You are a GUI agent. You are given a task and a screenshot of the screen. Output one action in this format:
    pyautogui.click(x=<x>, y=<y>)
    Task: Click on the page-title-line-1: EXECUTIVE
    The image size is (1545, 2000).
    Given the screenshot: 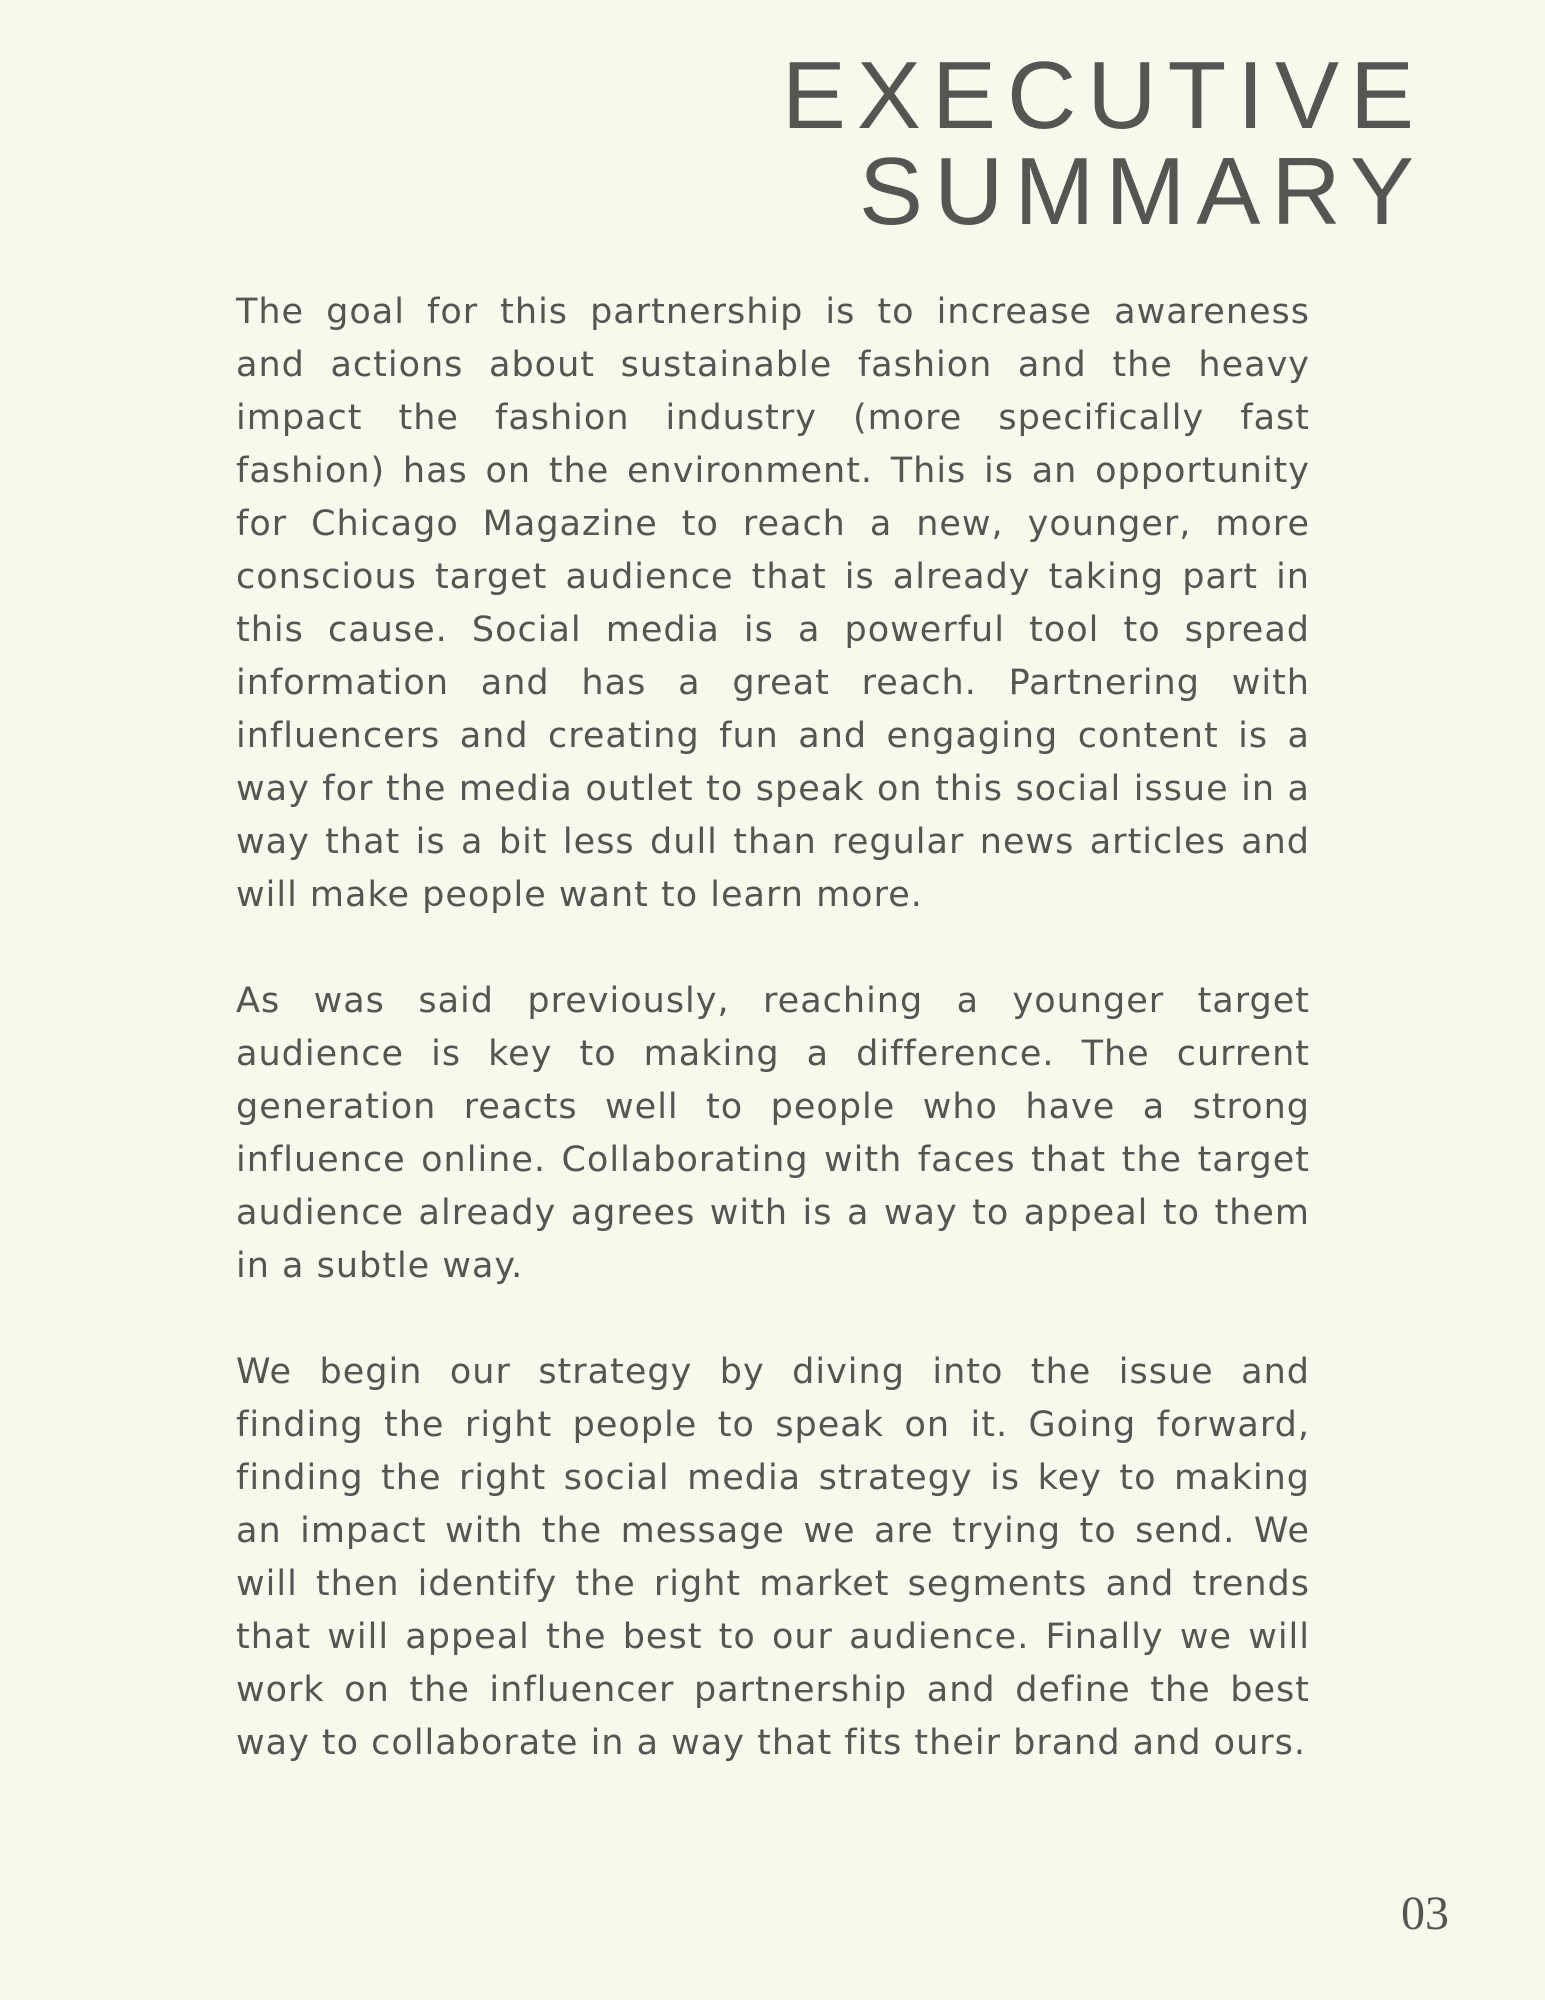 What is the action you would take?
    pyautogui.click(x=1103, y=95)
    